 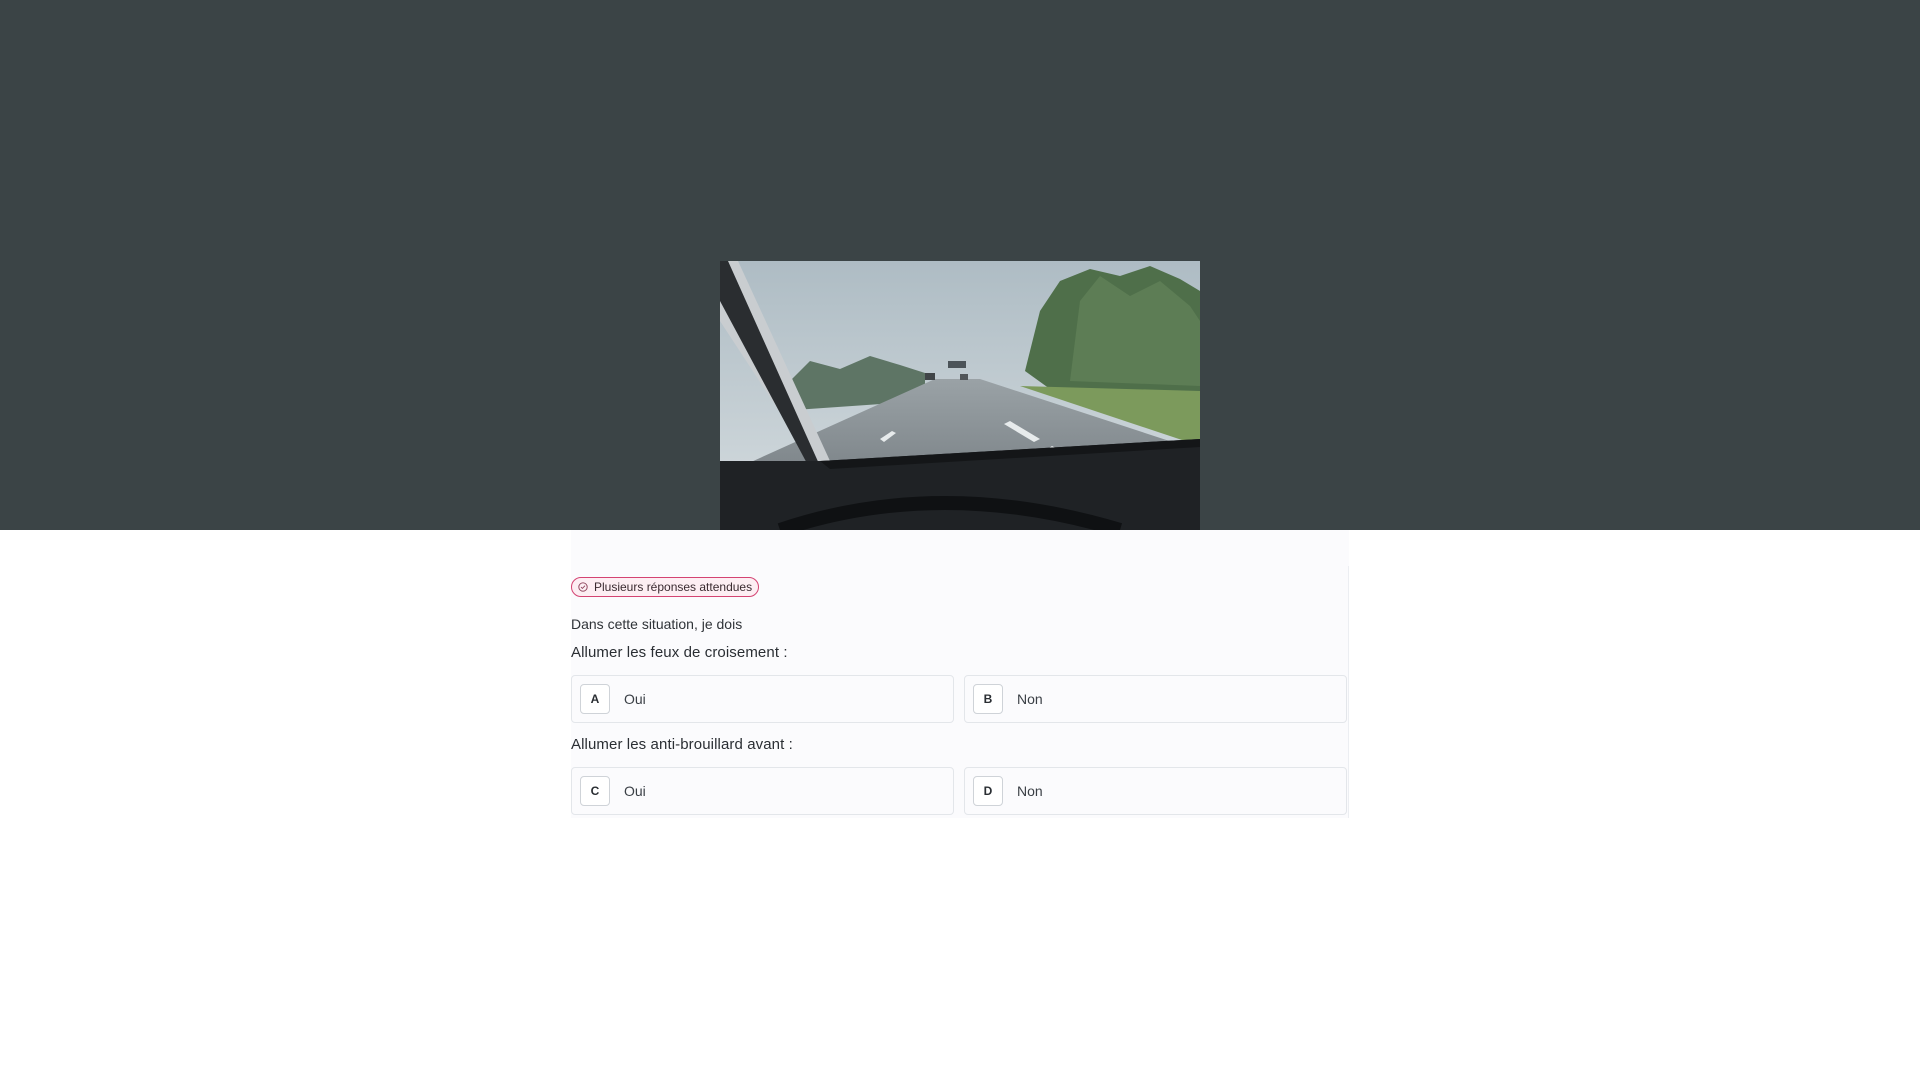 What do you see at coordinates (1155, 699) in the screenshot?
I see `answer-option-b: B Non` at bounding box center [1155, 699].